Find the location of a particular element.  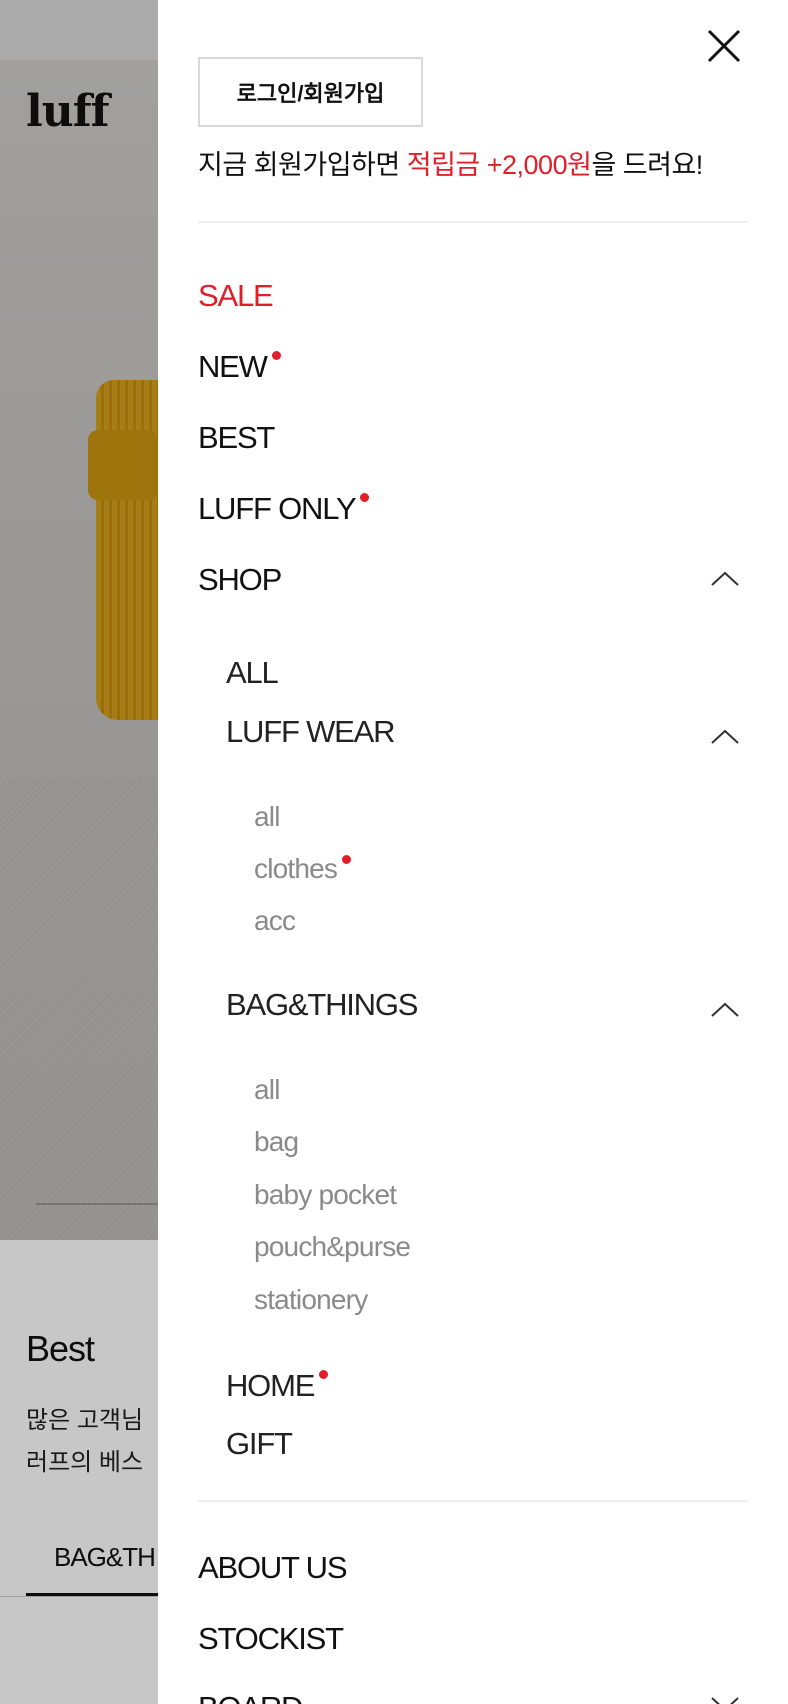

leaf-item-bag-all: all is located at coordinates (267, 1090).